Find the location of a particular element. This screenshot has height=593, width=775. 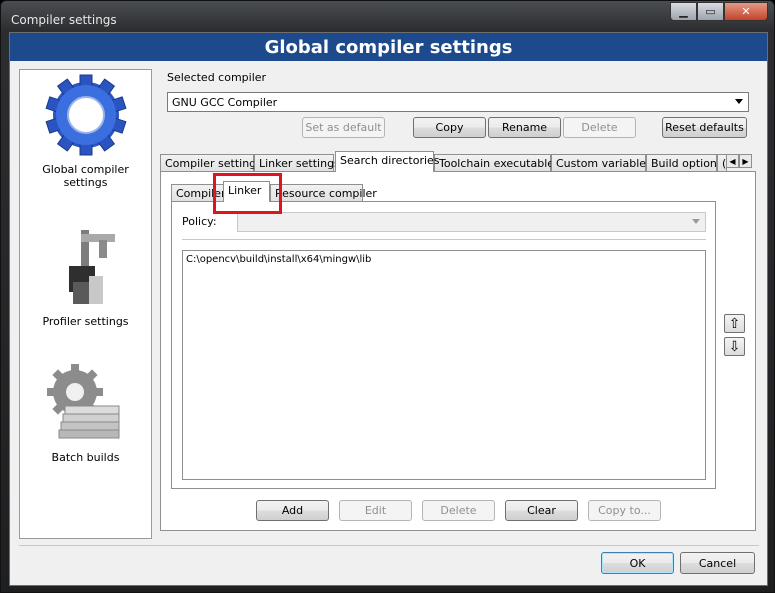

close-icon: ✕ is located at coordinates (746, 11).